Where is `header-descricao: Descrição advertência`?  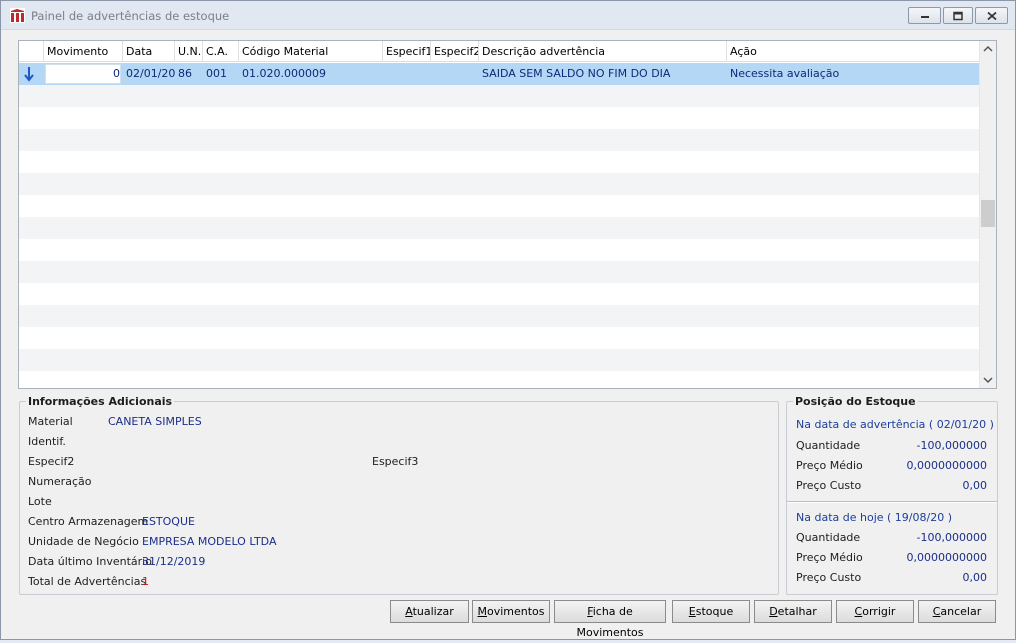
header-descricao: Descrição advertência is located at coordinates (603, 51).